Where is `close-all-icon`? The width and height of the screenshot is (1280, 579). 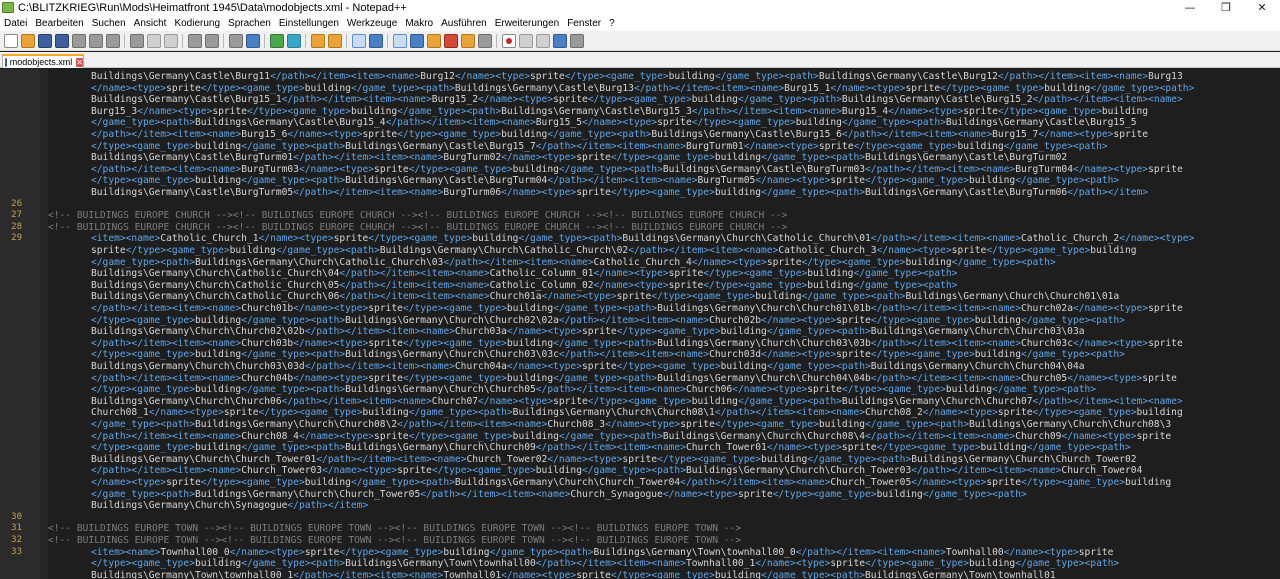 close-all-icon is located at coordinates (95, 40).